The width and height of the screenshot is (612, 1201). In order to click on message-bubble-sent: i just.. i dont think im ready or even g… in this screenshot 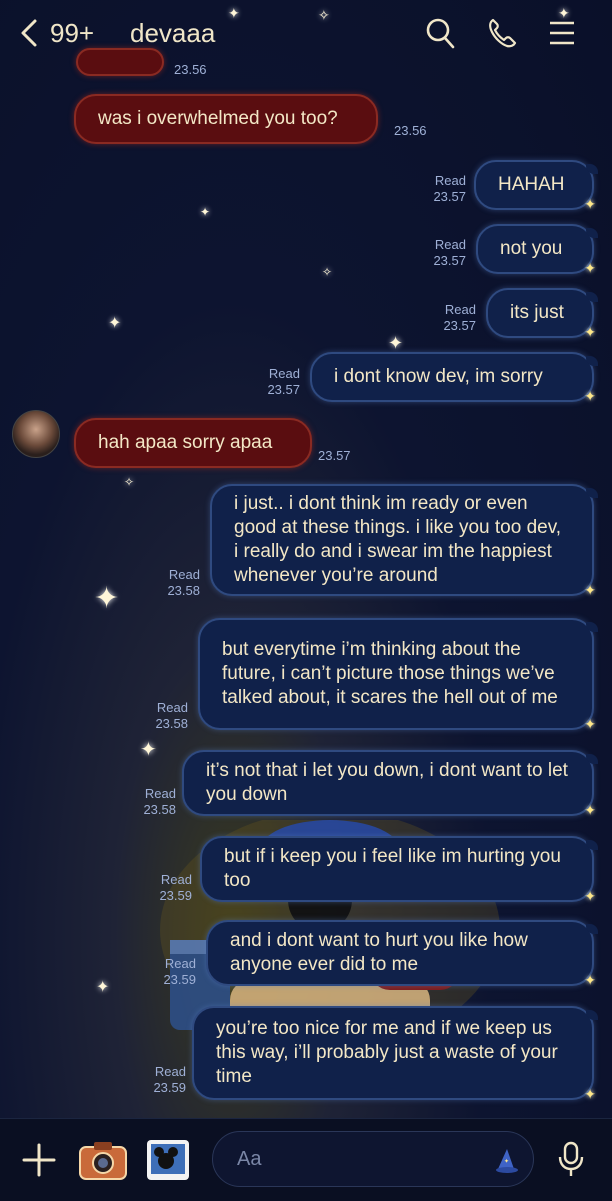, I will do `click(404, 543)`.